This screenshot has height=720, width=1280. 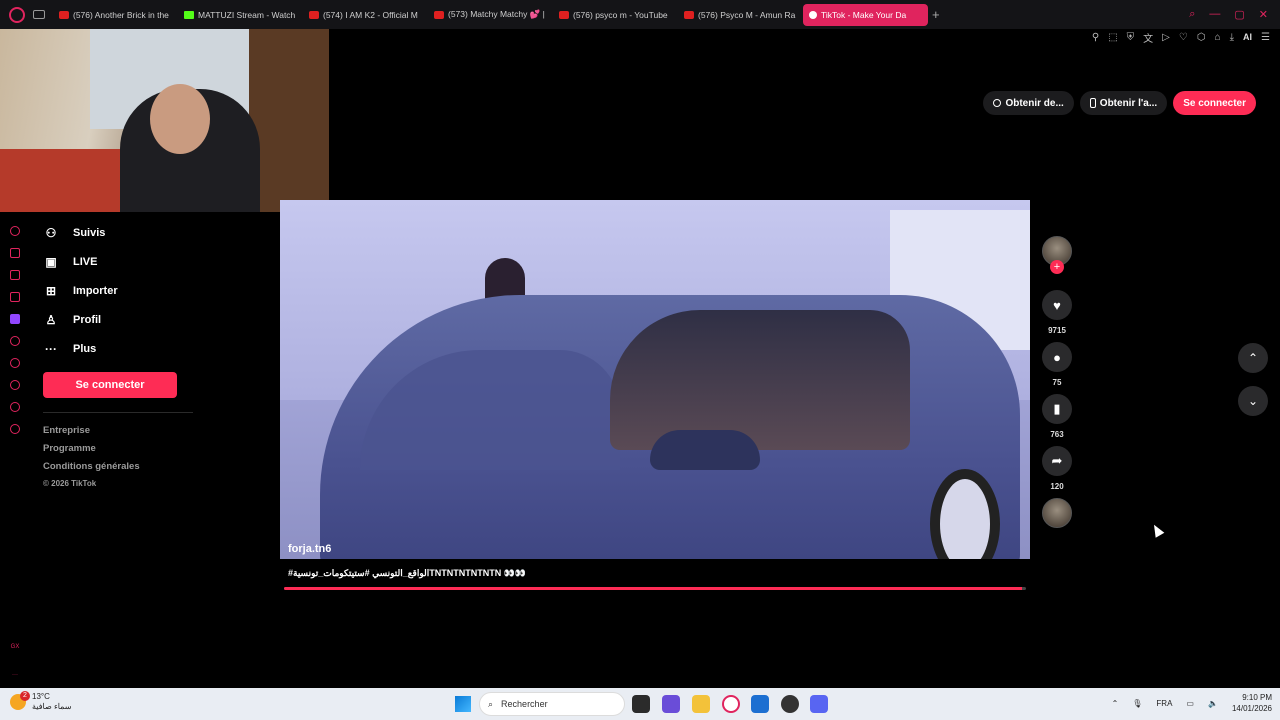 I want to click on opera-gx-taskbar-icon, so click(x=731, y=704).